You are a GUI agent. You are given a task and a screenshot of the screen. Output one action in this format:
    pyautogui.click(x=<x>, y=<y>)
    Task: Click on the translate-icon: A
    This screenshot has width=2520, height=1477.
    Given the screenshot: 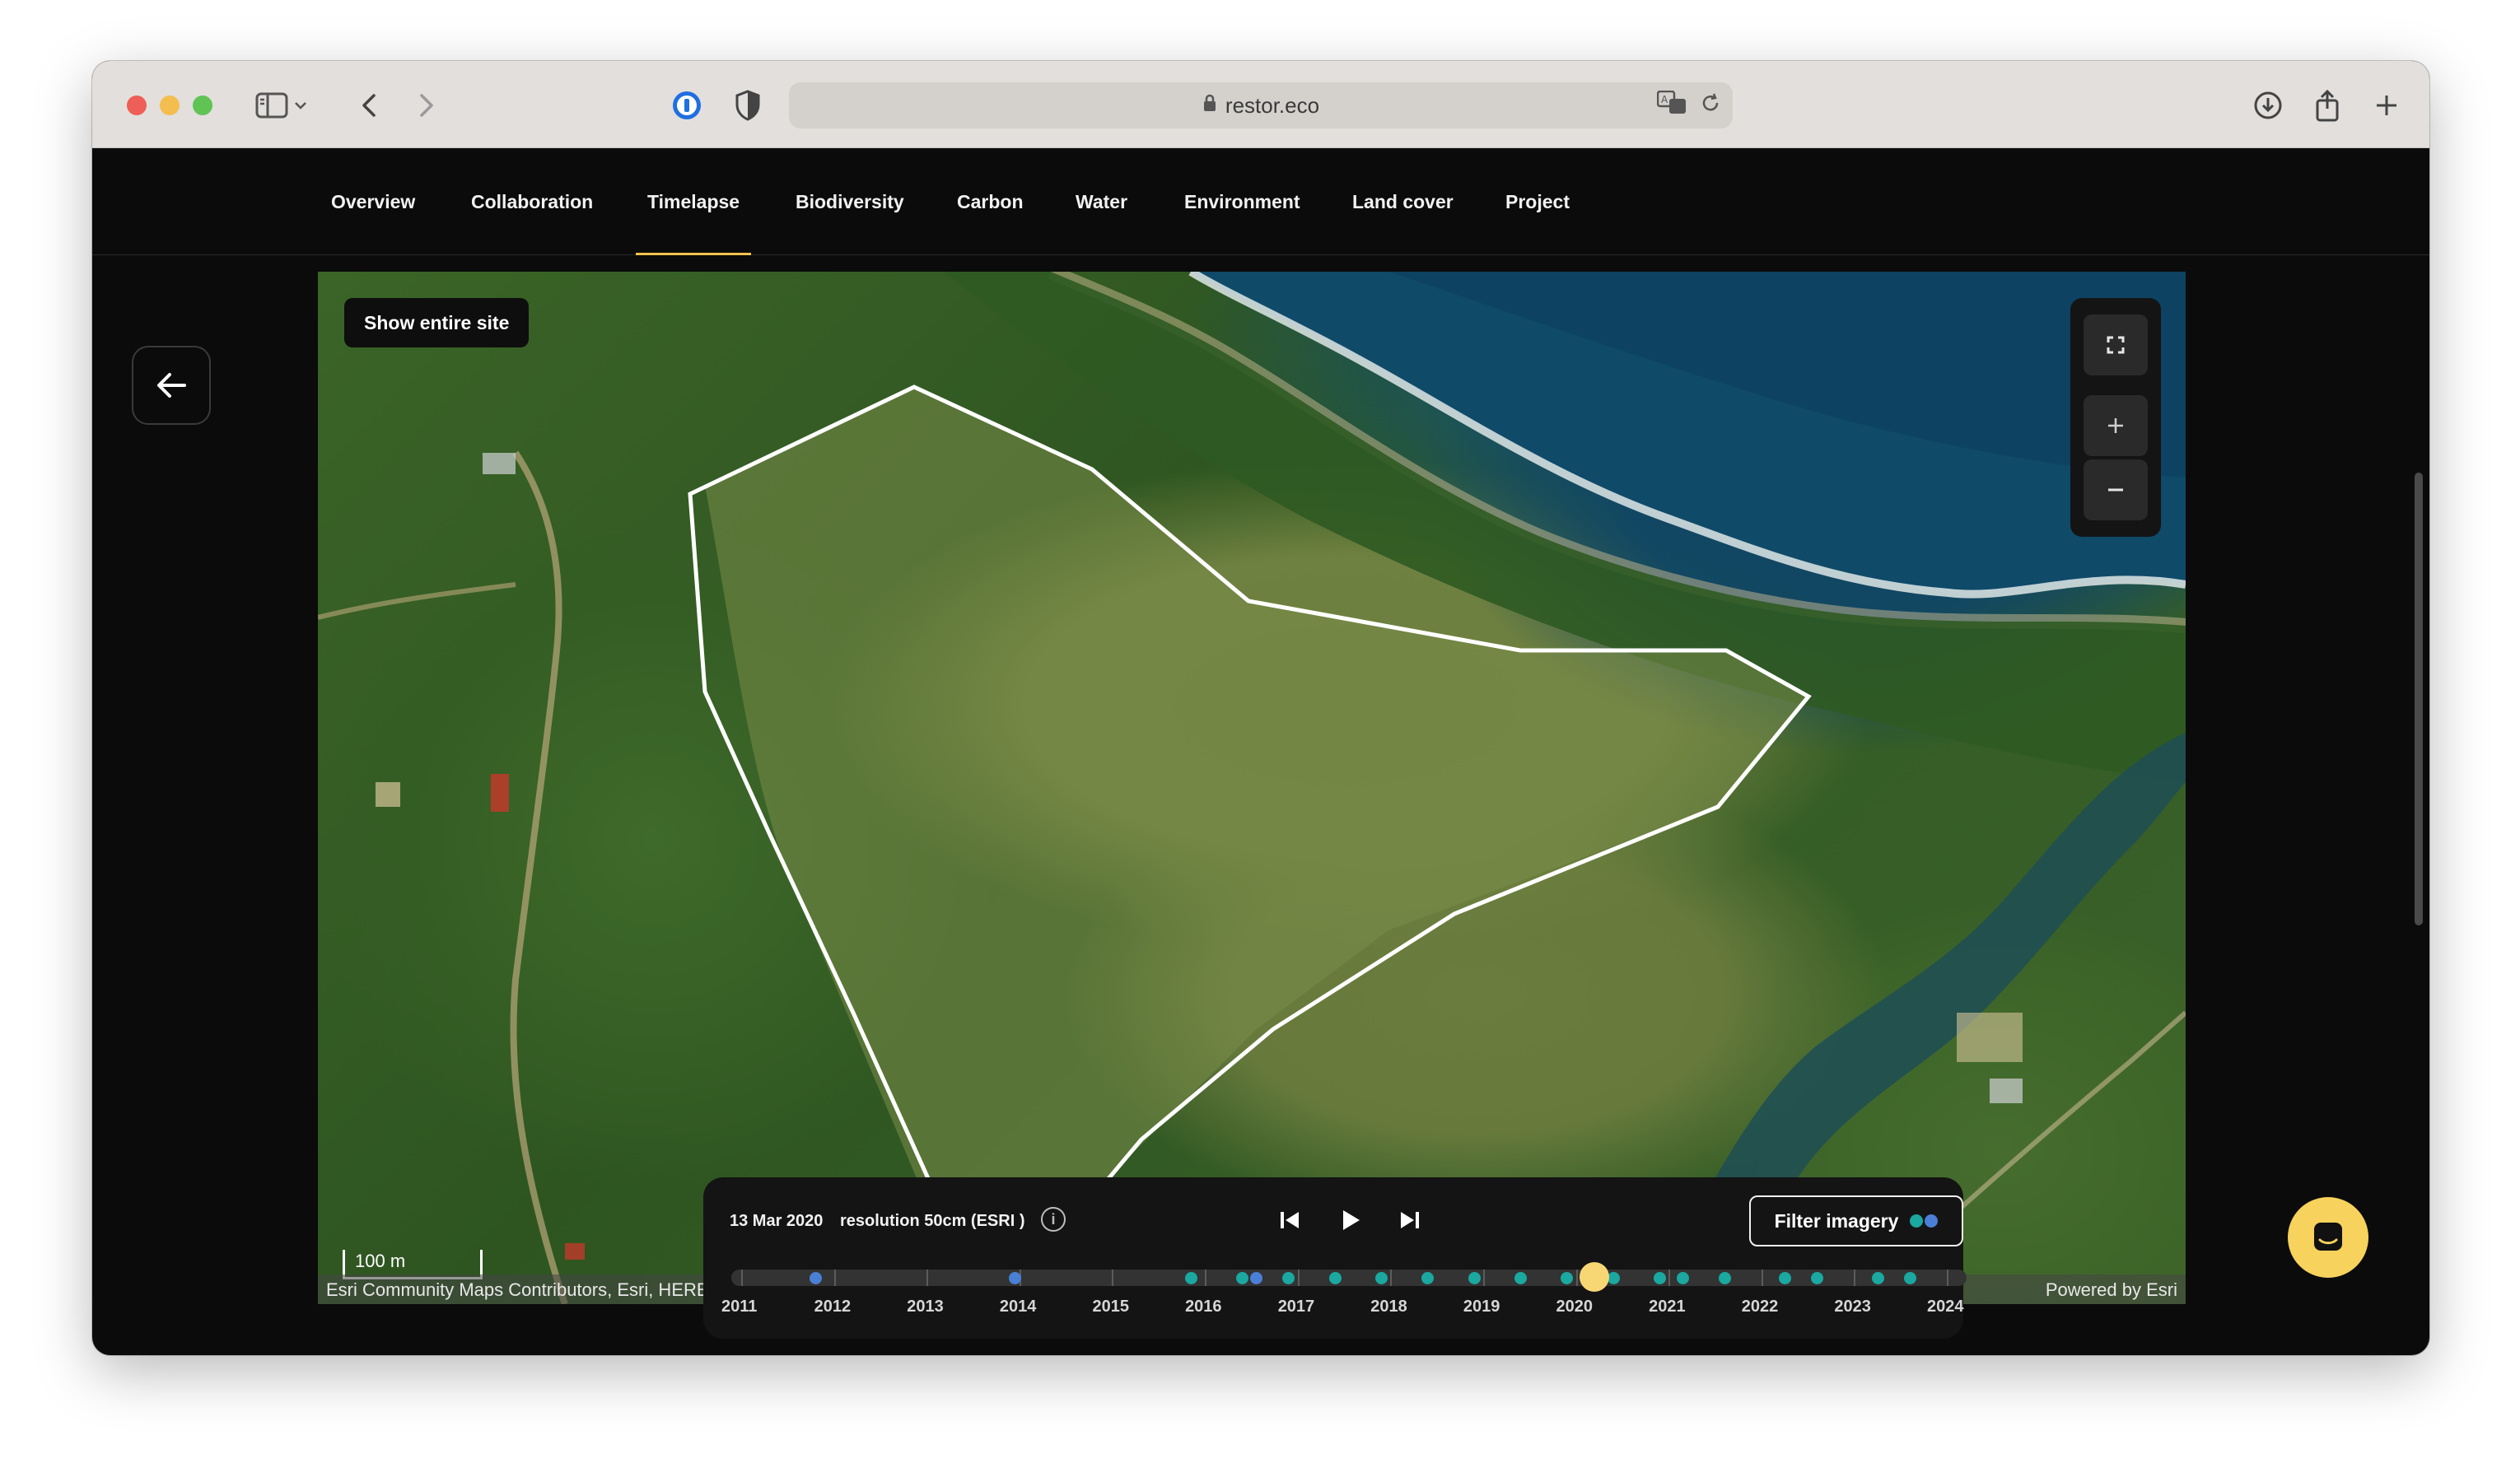 What is the action you would take?
    pyautogui.click(x=1672, y=105)
    